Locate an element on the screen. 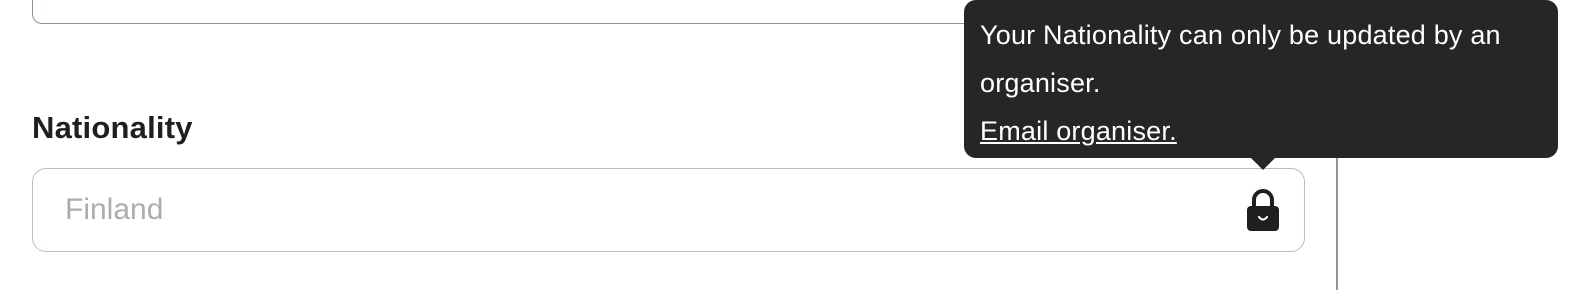 The width and height of the screenshot is (1584, 290). tooltip-arrow is located at coordinates (1263, 163).